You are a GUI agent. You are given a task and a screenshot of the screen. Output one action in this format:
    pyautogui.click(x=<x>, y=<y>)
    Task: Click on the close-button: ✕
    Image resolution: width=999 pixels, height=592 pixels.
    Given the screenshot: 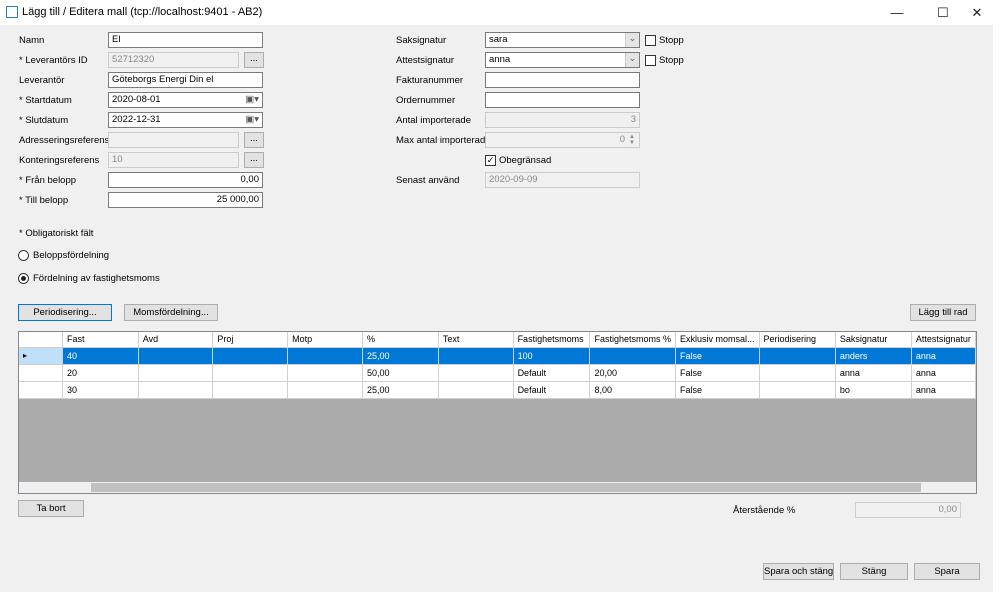 What is the action you would take?
    pyautogui.click(x=977, y=12)
    